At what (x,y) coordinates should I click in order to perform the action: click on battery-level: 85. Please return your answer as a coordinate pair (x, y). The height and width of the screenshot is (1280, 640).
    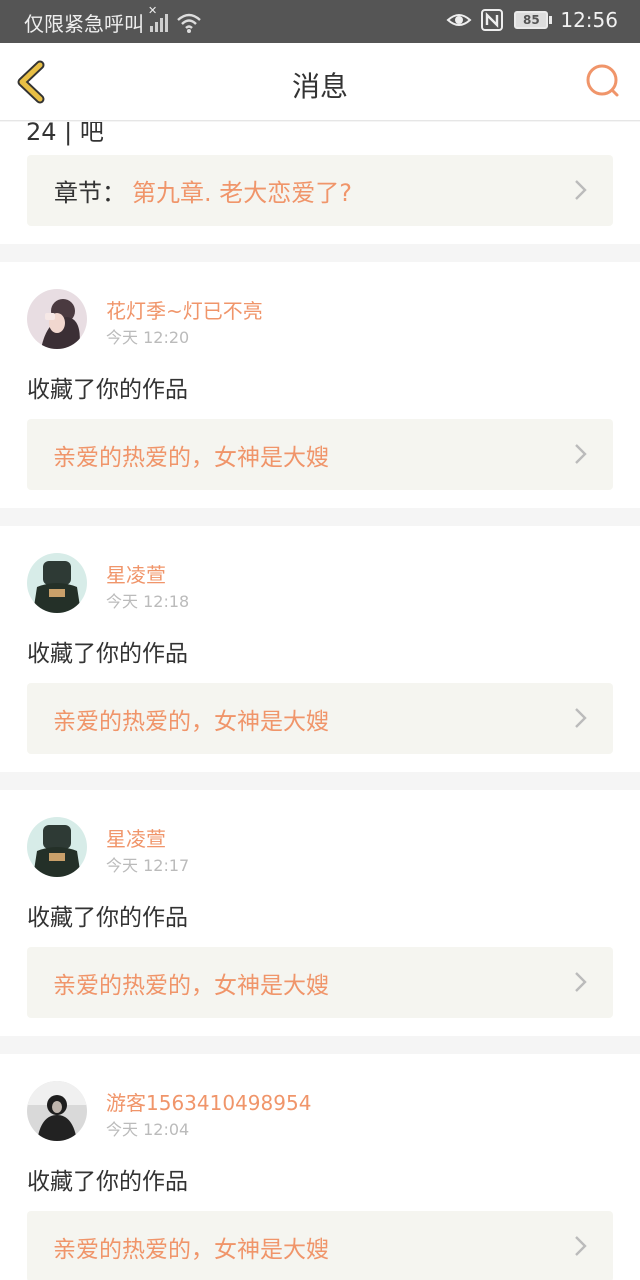
    Looking at the image, I should click on (531, 20).